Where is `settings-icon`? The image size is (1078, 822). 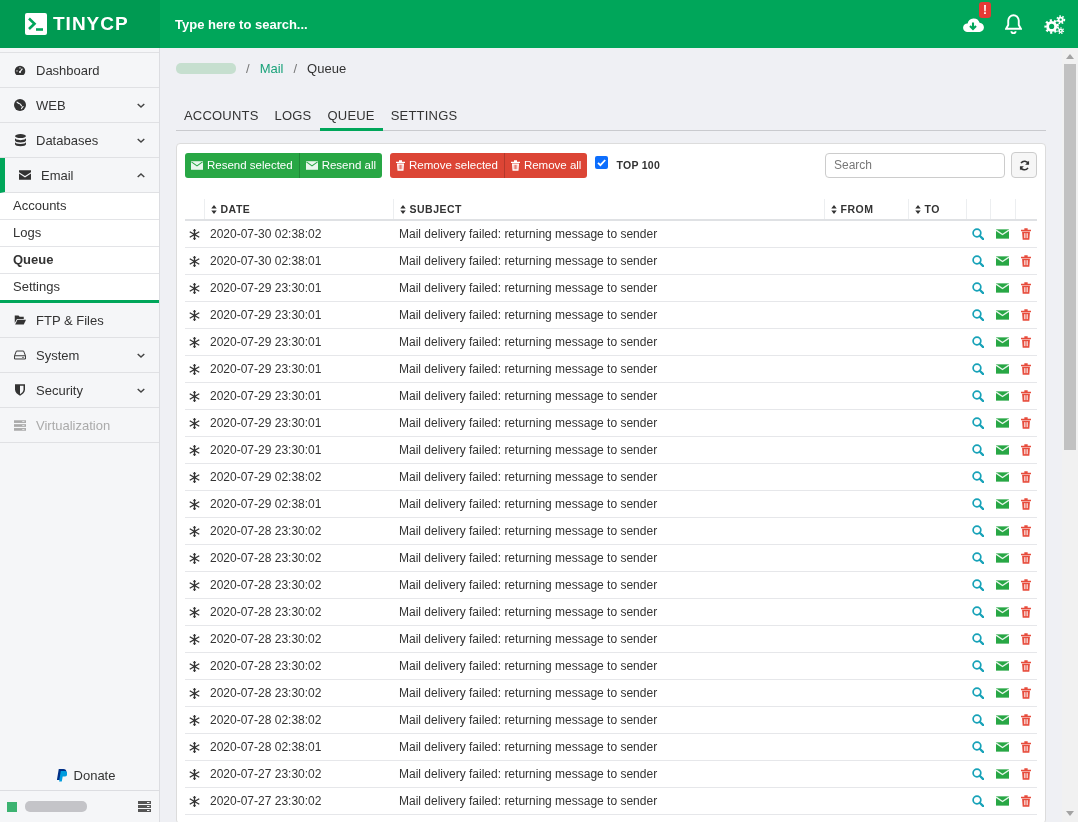
settings-icon is located at coordinates (1054, 24).